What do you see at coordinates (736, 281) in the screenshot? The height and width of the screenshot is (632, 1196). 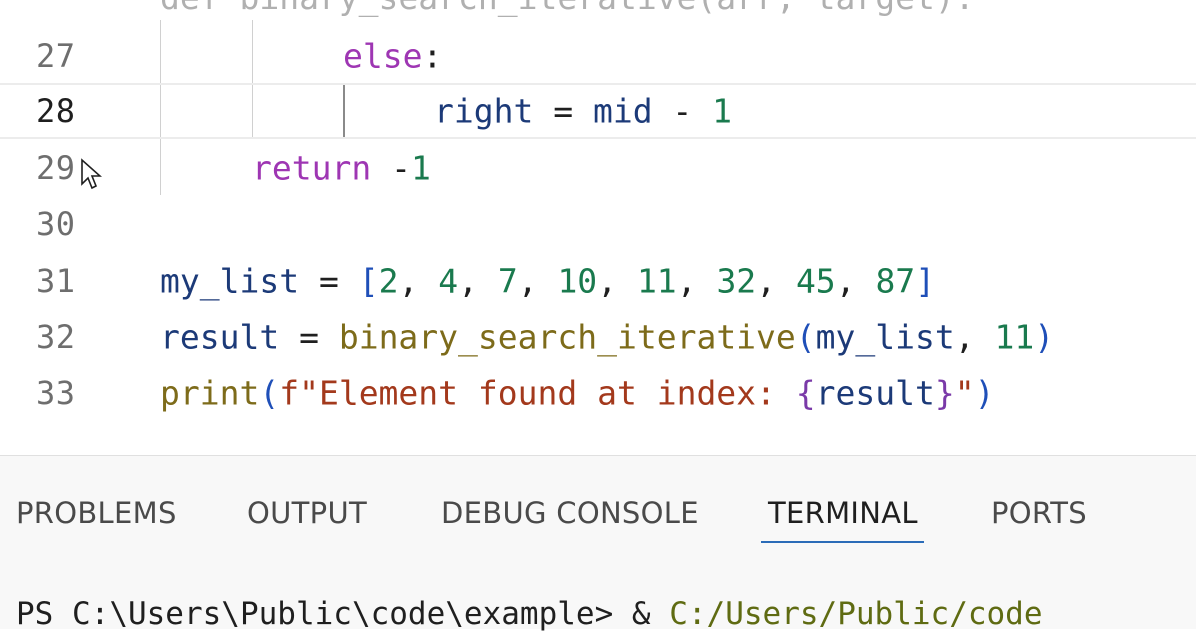 I see `code-token: 32` at bounding box center [736, 281].